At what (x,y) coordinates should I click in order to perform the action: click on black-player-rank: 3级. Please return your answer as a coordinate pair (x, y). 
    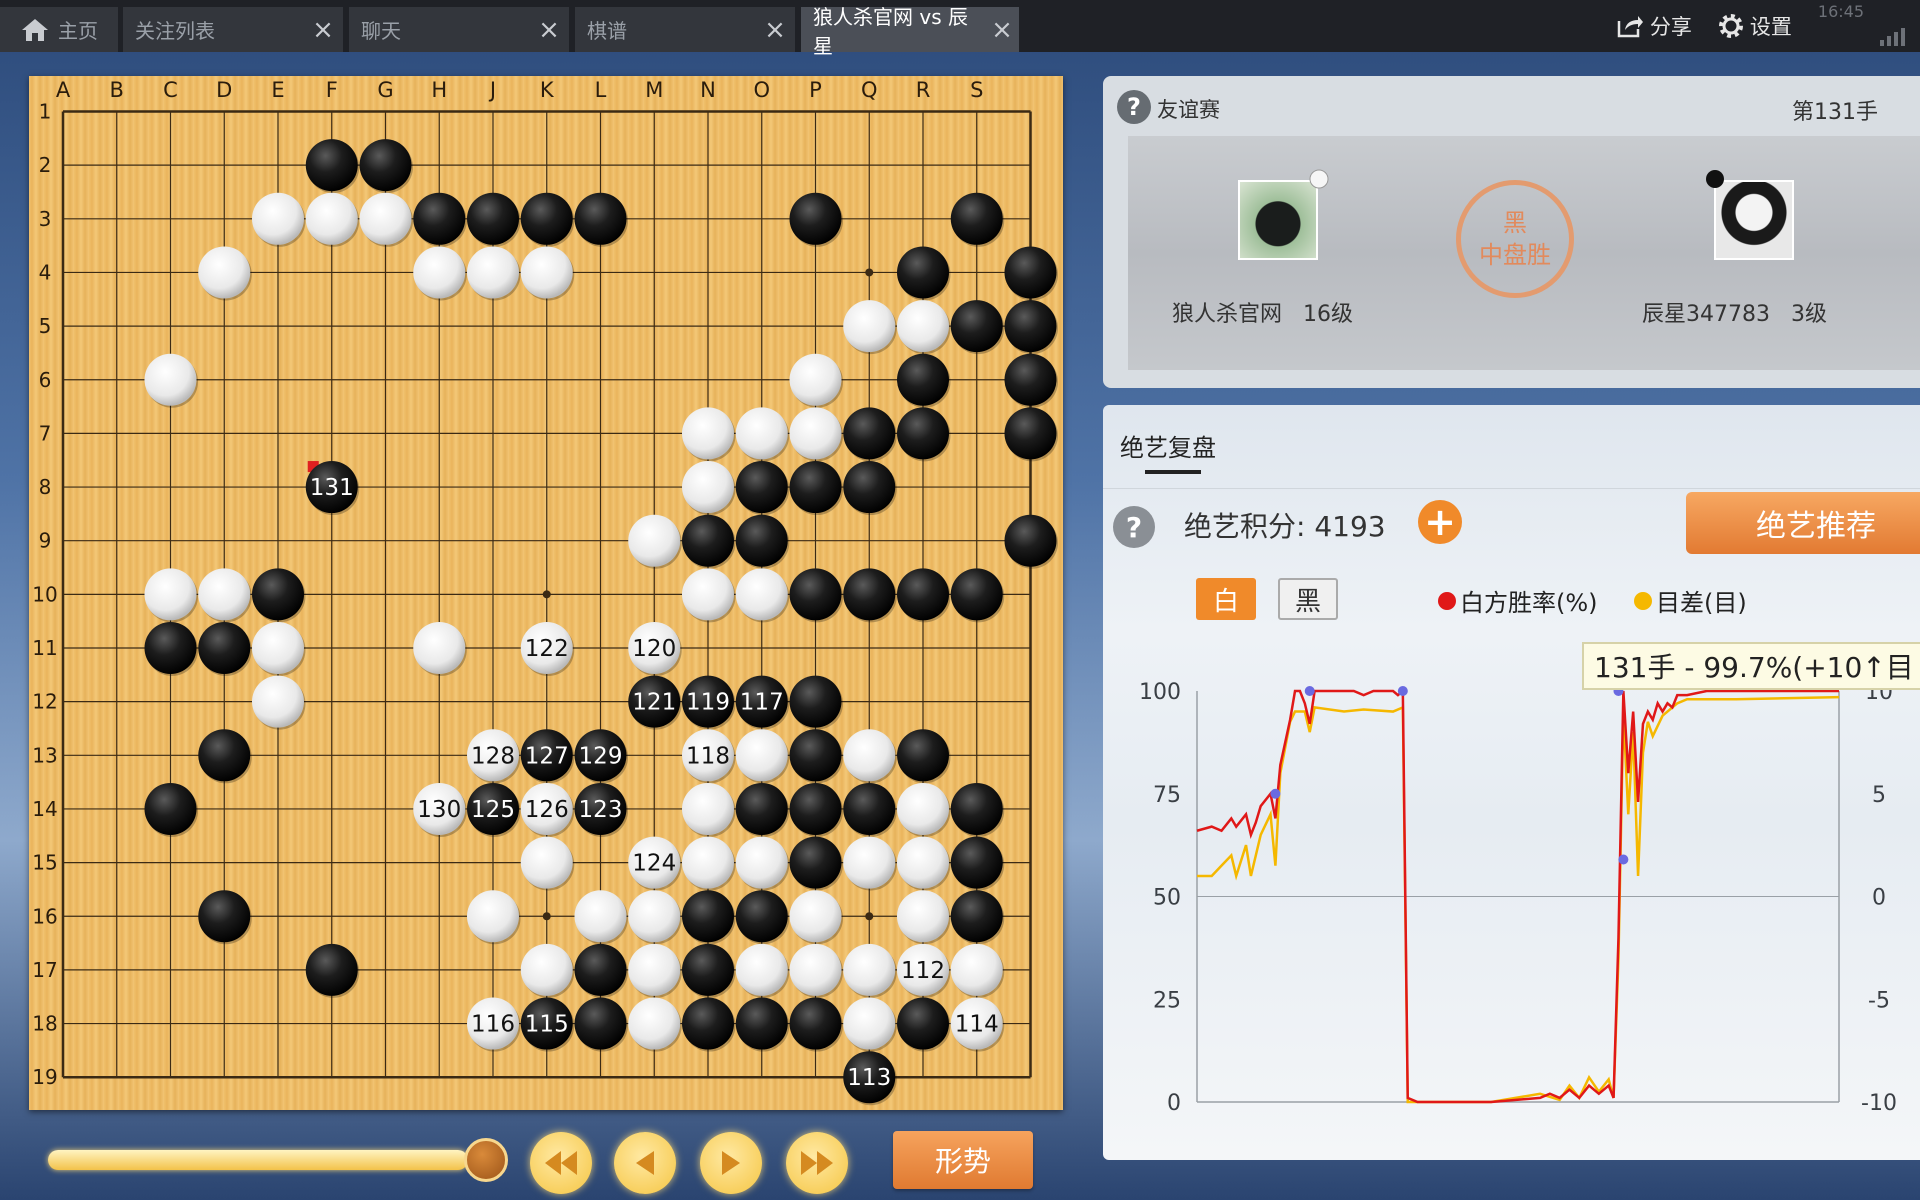
    Looking at the image, I should click on (1808, 314).